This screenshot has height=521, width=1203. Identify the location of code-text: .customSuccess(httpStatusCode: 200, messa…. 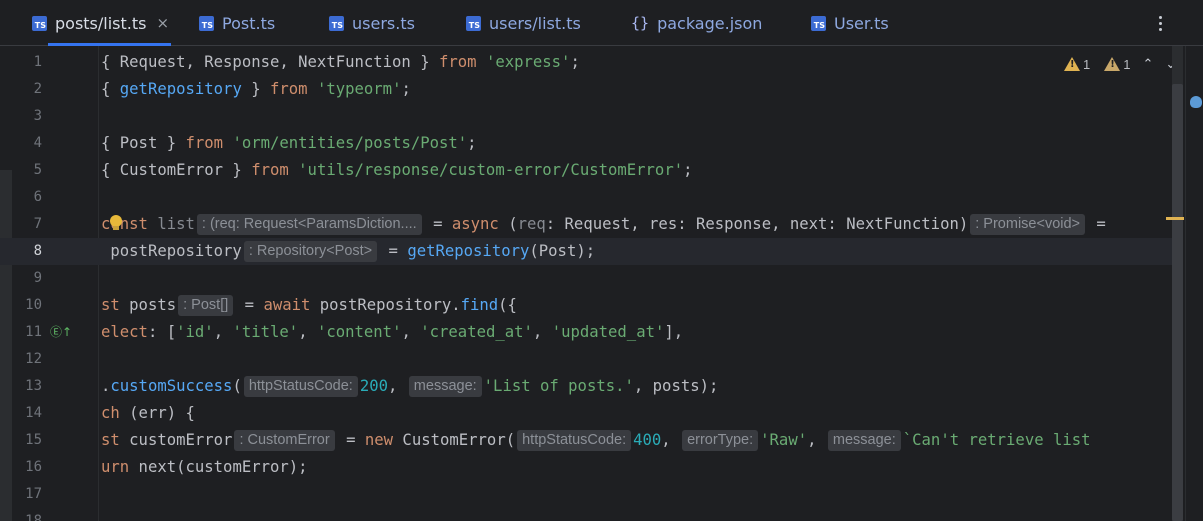
(410, 386).